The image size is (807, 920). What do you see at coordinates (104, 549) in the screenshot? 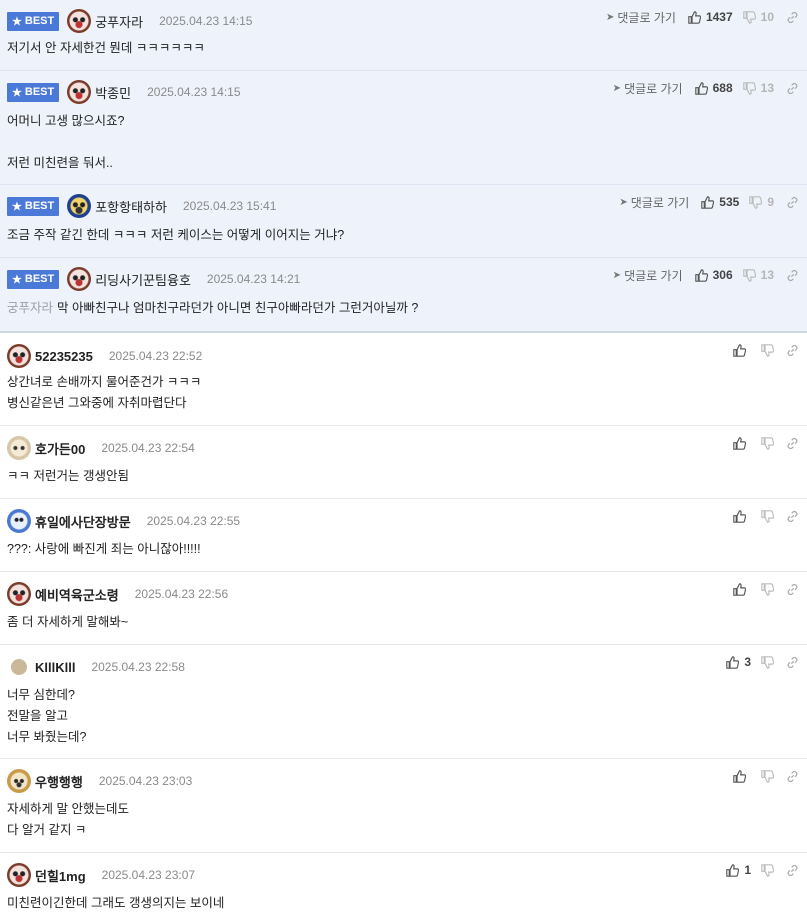
I see `comment-text: ???: 사랑에 빠진게 죄는 아니잖아!!!!!` at bounding box center [104, 549].